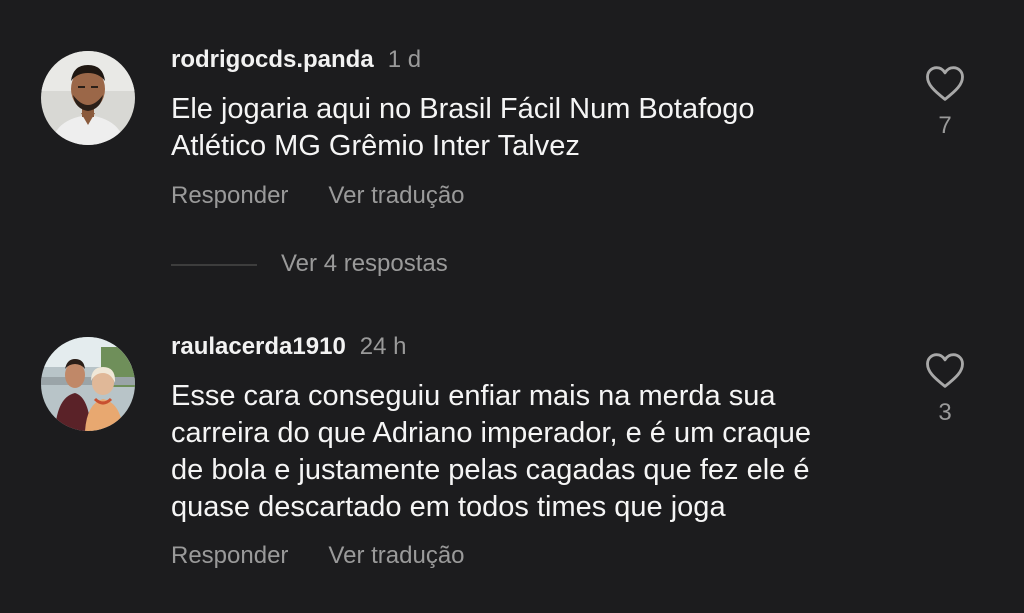 This screenshot has height=613, width=1024. Describe the element at coordinates (375, 146) in the screenshot. I see `comment-line: Atlético MG Grêmio Inter Talvez` at that location.